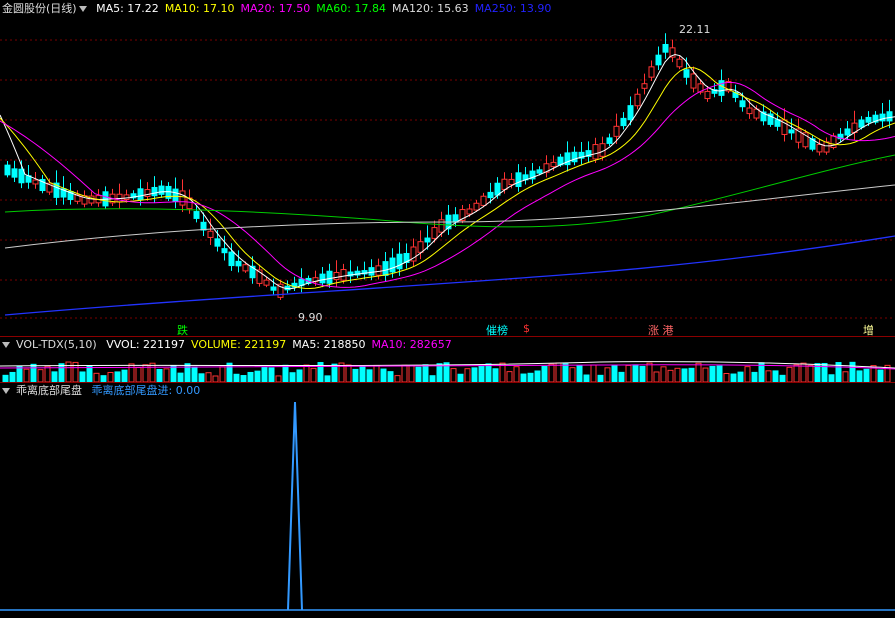 Image resolution: width=895 pixels, height=618 pixels. What do you see at coordinates (146, 390) in the screenshot?
I see `indicator-value: 乖离底部尾盘进: 0.00` at bounding box center [146, 390].